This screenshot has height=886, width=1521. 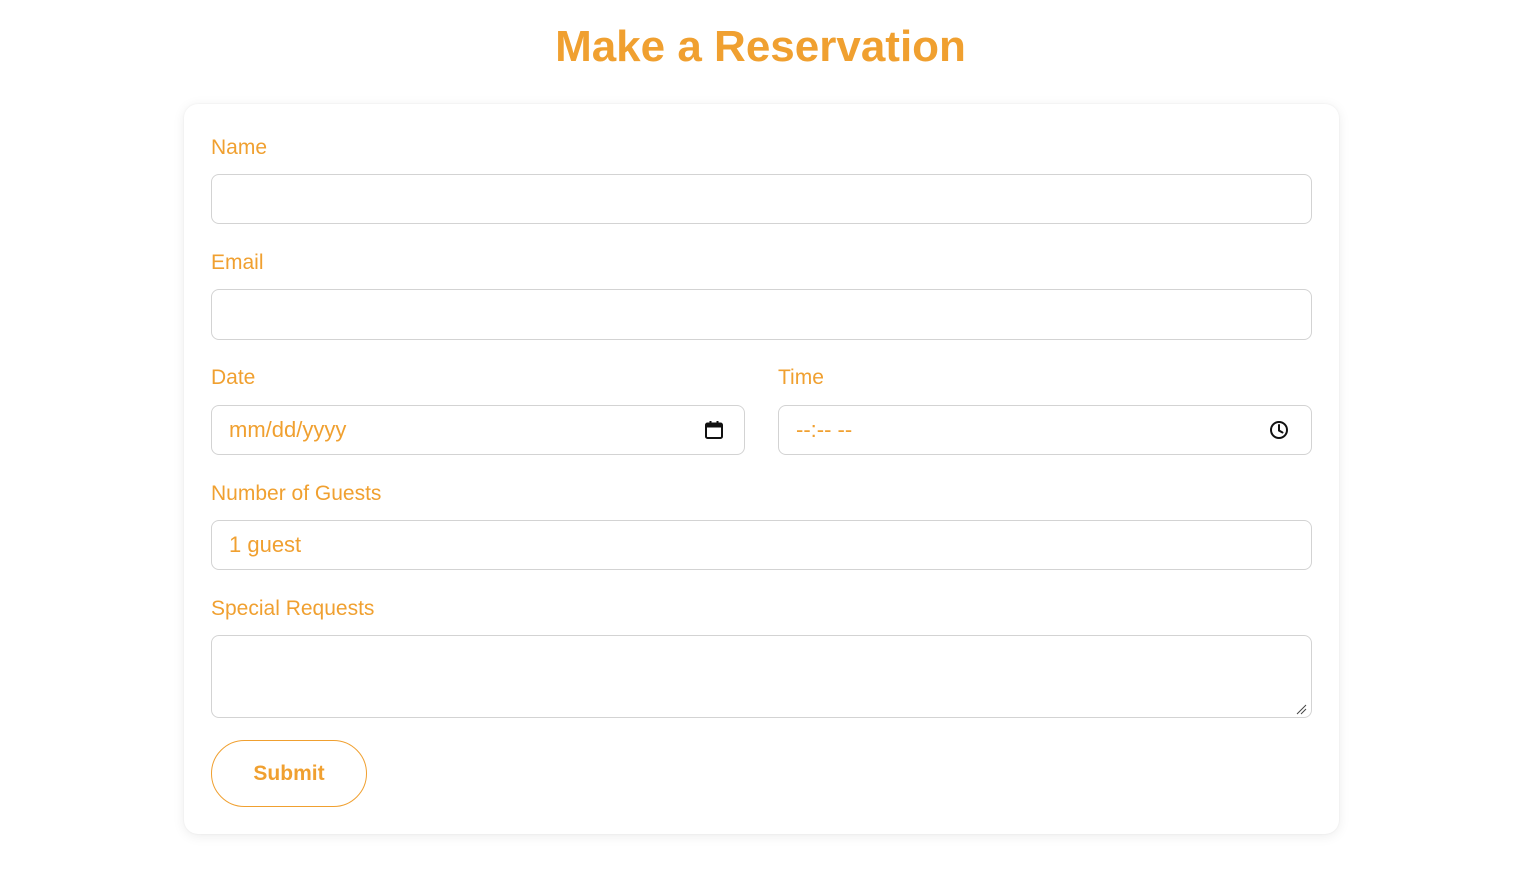 What do you see at coordinates (289, 773) in the screenshot?
I see `submit-button: Submit` at bounding box center [289, 773].